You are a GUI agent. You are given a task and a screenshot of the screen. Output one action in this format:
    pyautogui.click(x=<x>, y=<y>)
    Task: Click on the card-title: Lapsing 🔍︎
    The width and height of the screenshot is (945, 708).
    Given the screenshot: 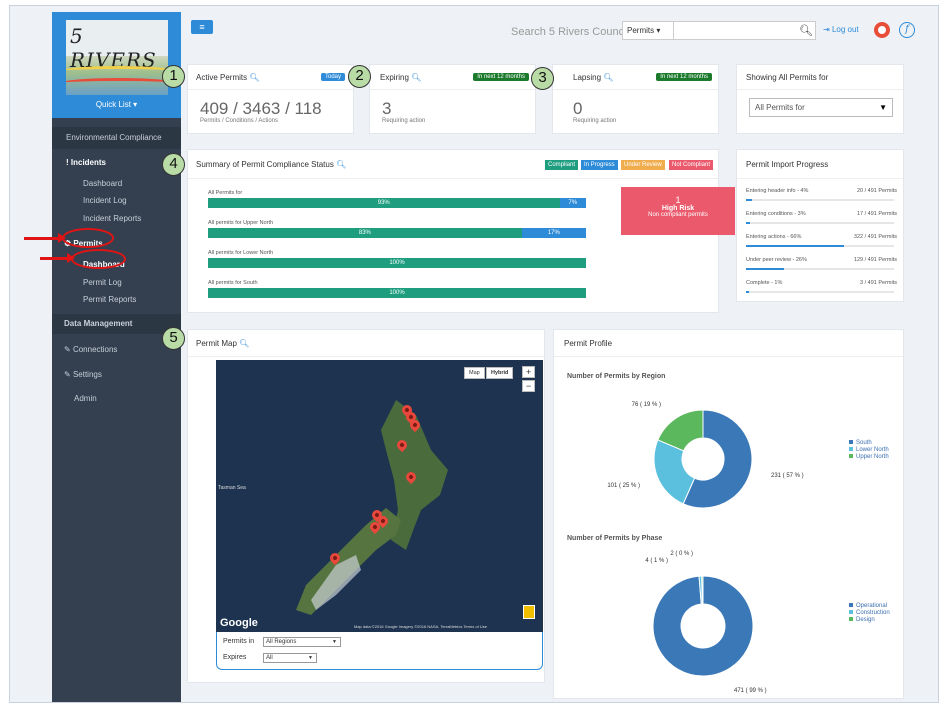 What is the action you would take?
    pyautogui.click(x=593, y=77)
    